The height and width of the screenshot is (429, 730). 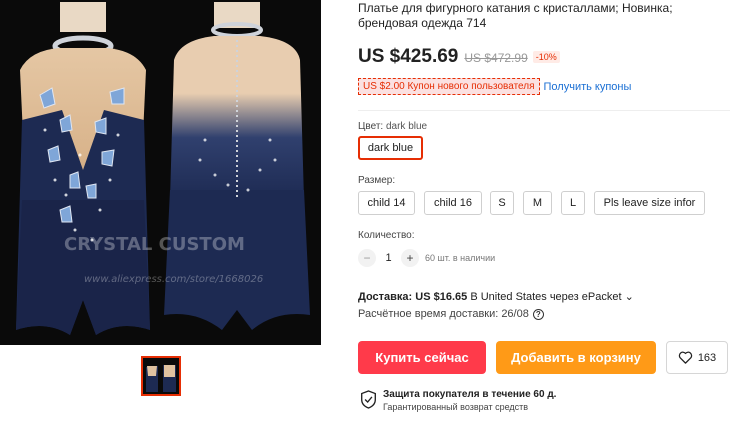 I want to click on quantity-increase-button: +, so click(x=410, y=258).